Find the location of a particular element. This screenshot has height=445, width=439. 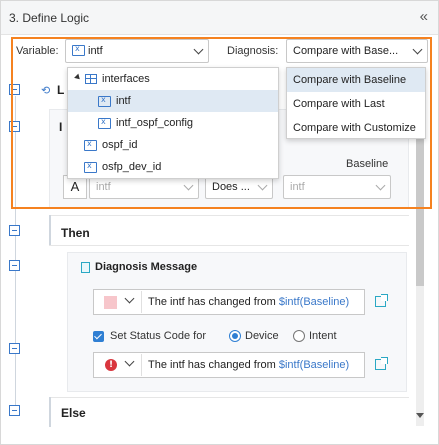

then-bottom-divider is located at coordinates (229, 245).